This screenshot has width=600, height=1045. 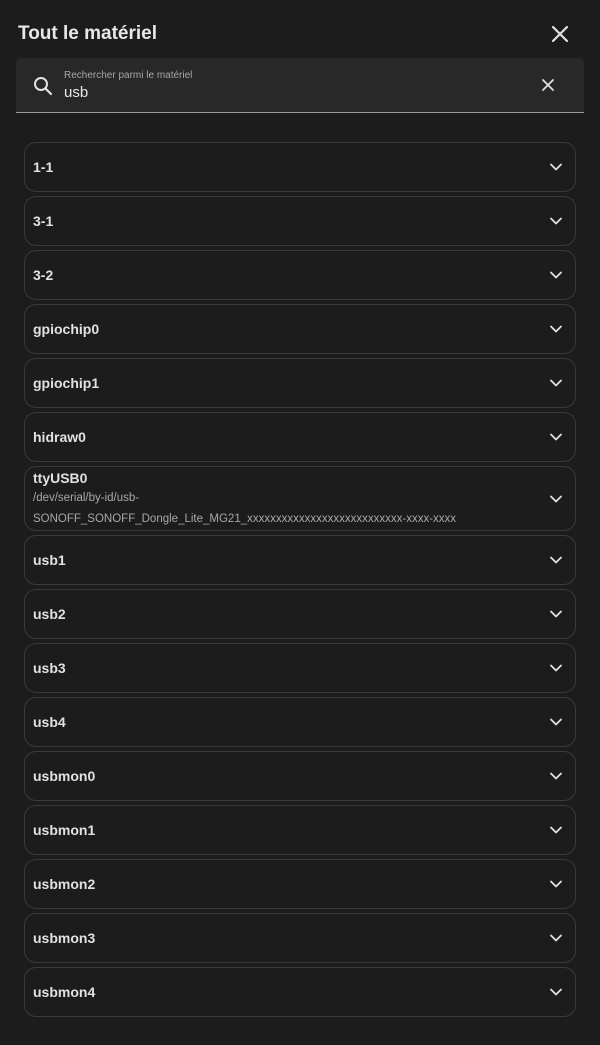 What do you see at coordinates (300, 938) in the screenshot?
I see `device-item: usbmon3` at bounding box center [300, 938].